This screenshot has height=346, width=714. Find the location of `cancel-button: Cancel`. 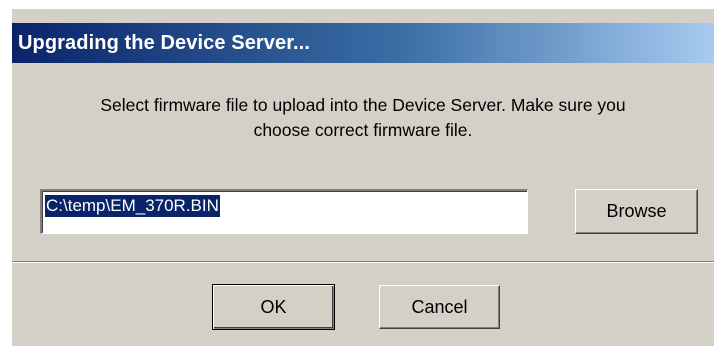

cancel-button: Cancel is located at coordinates (439, 307).